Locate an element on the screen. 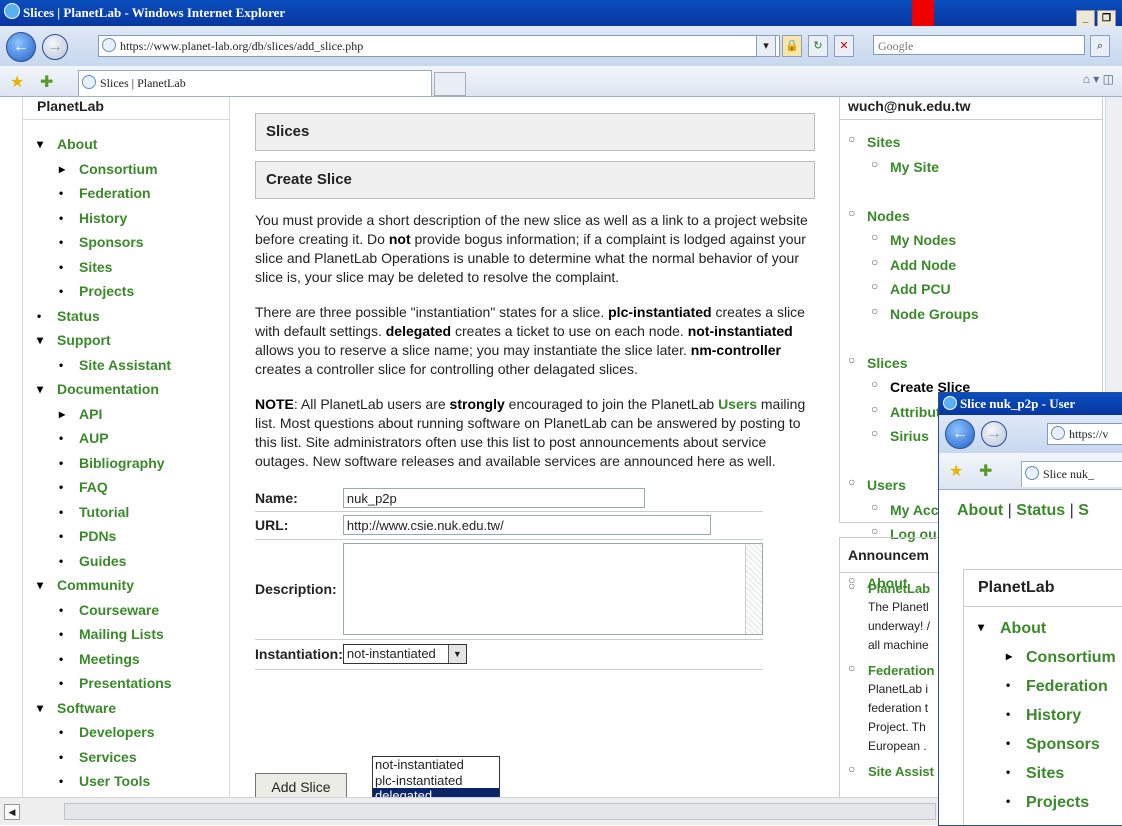 Image resolution: width=1122 pixels, height=826 pixels. sidebar-item-history: • History is located at coordinates (126, 218).